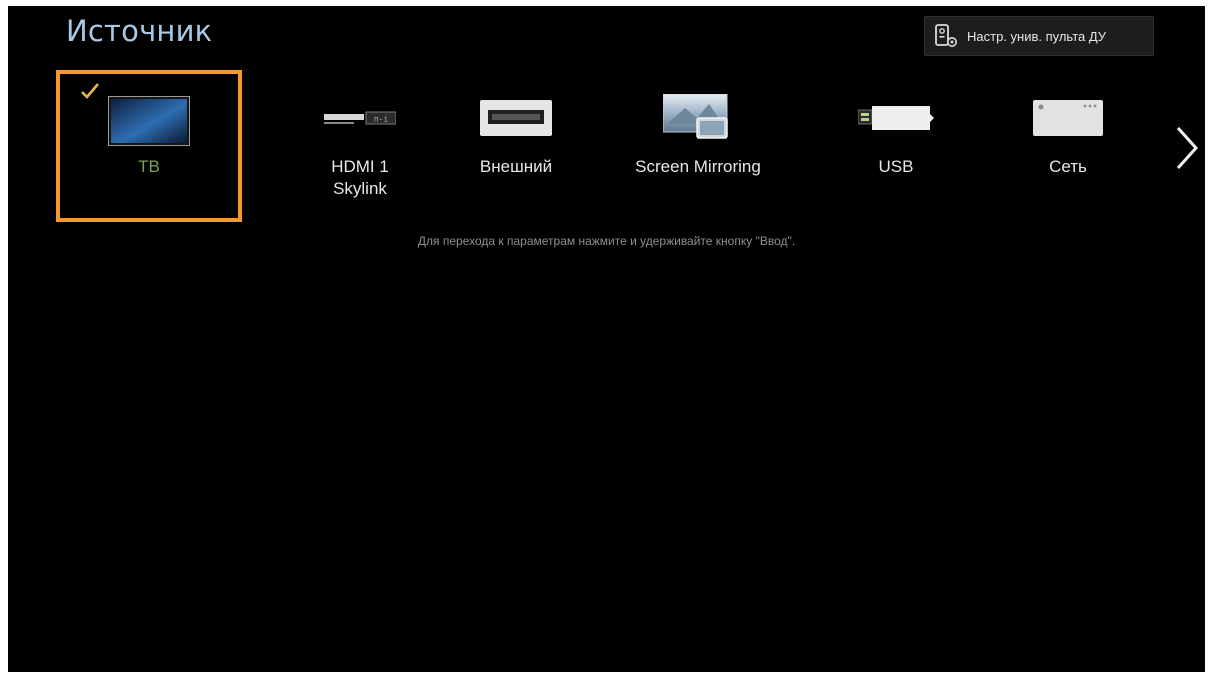 The width and height of the screenshot is (1211, 678). I want to click on universal-remote-settings-button: Настр. унив. пульта ДУ, so click(1039, 36).